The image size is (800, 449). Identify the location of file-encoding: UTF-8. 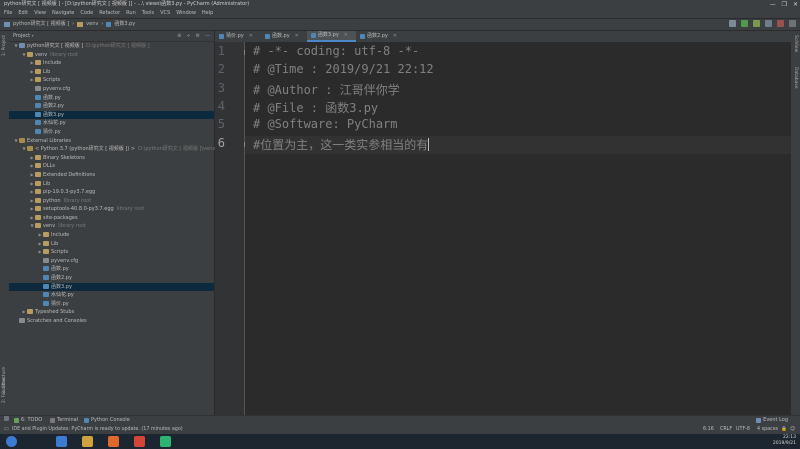
(743, 429).